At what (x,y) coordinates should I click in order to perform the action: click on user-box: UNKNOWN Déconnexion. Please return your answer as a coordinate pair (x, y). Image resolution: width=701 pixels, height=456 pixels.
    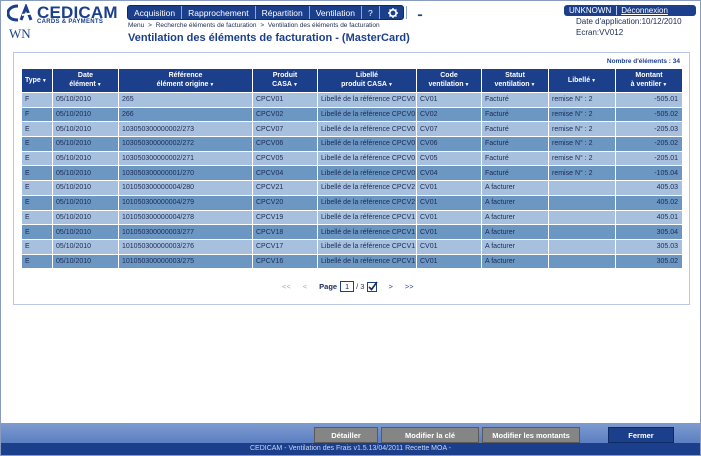
    Looking at the image, I should click on (630, 10).